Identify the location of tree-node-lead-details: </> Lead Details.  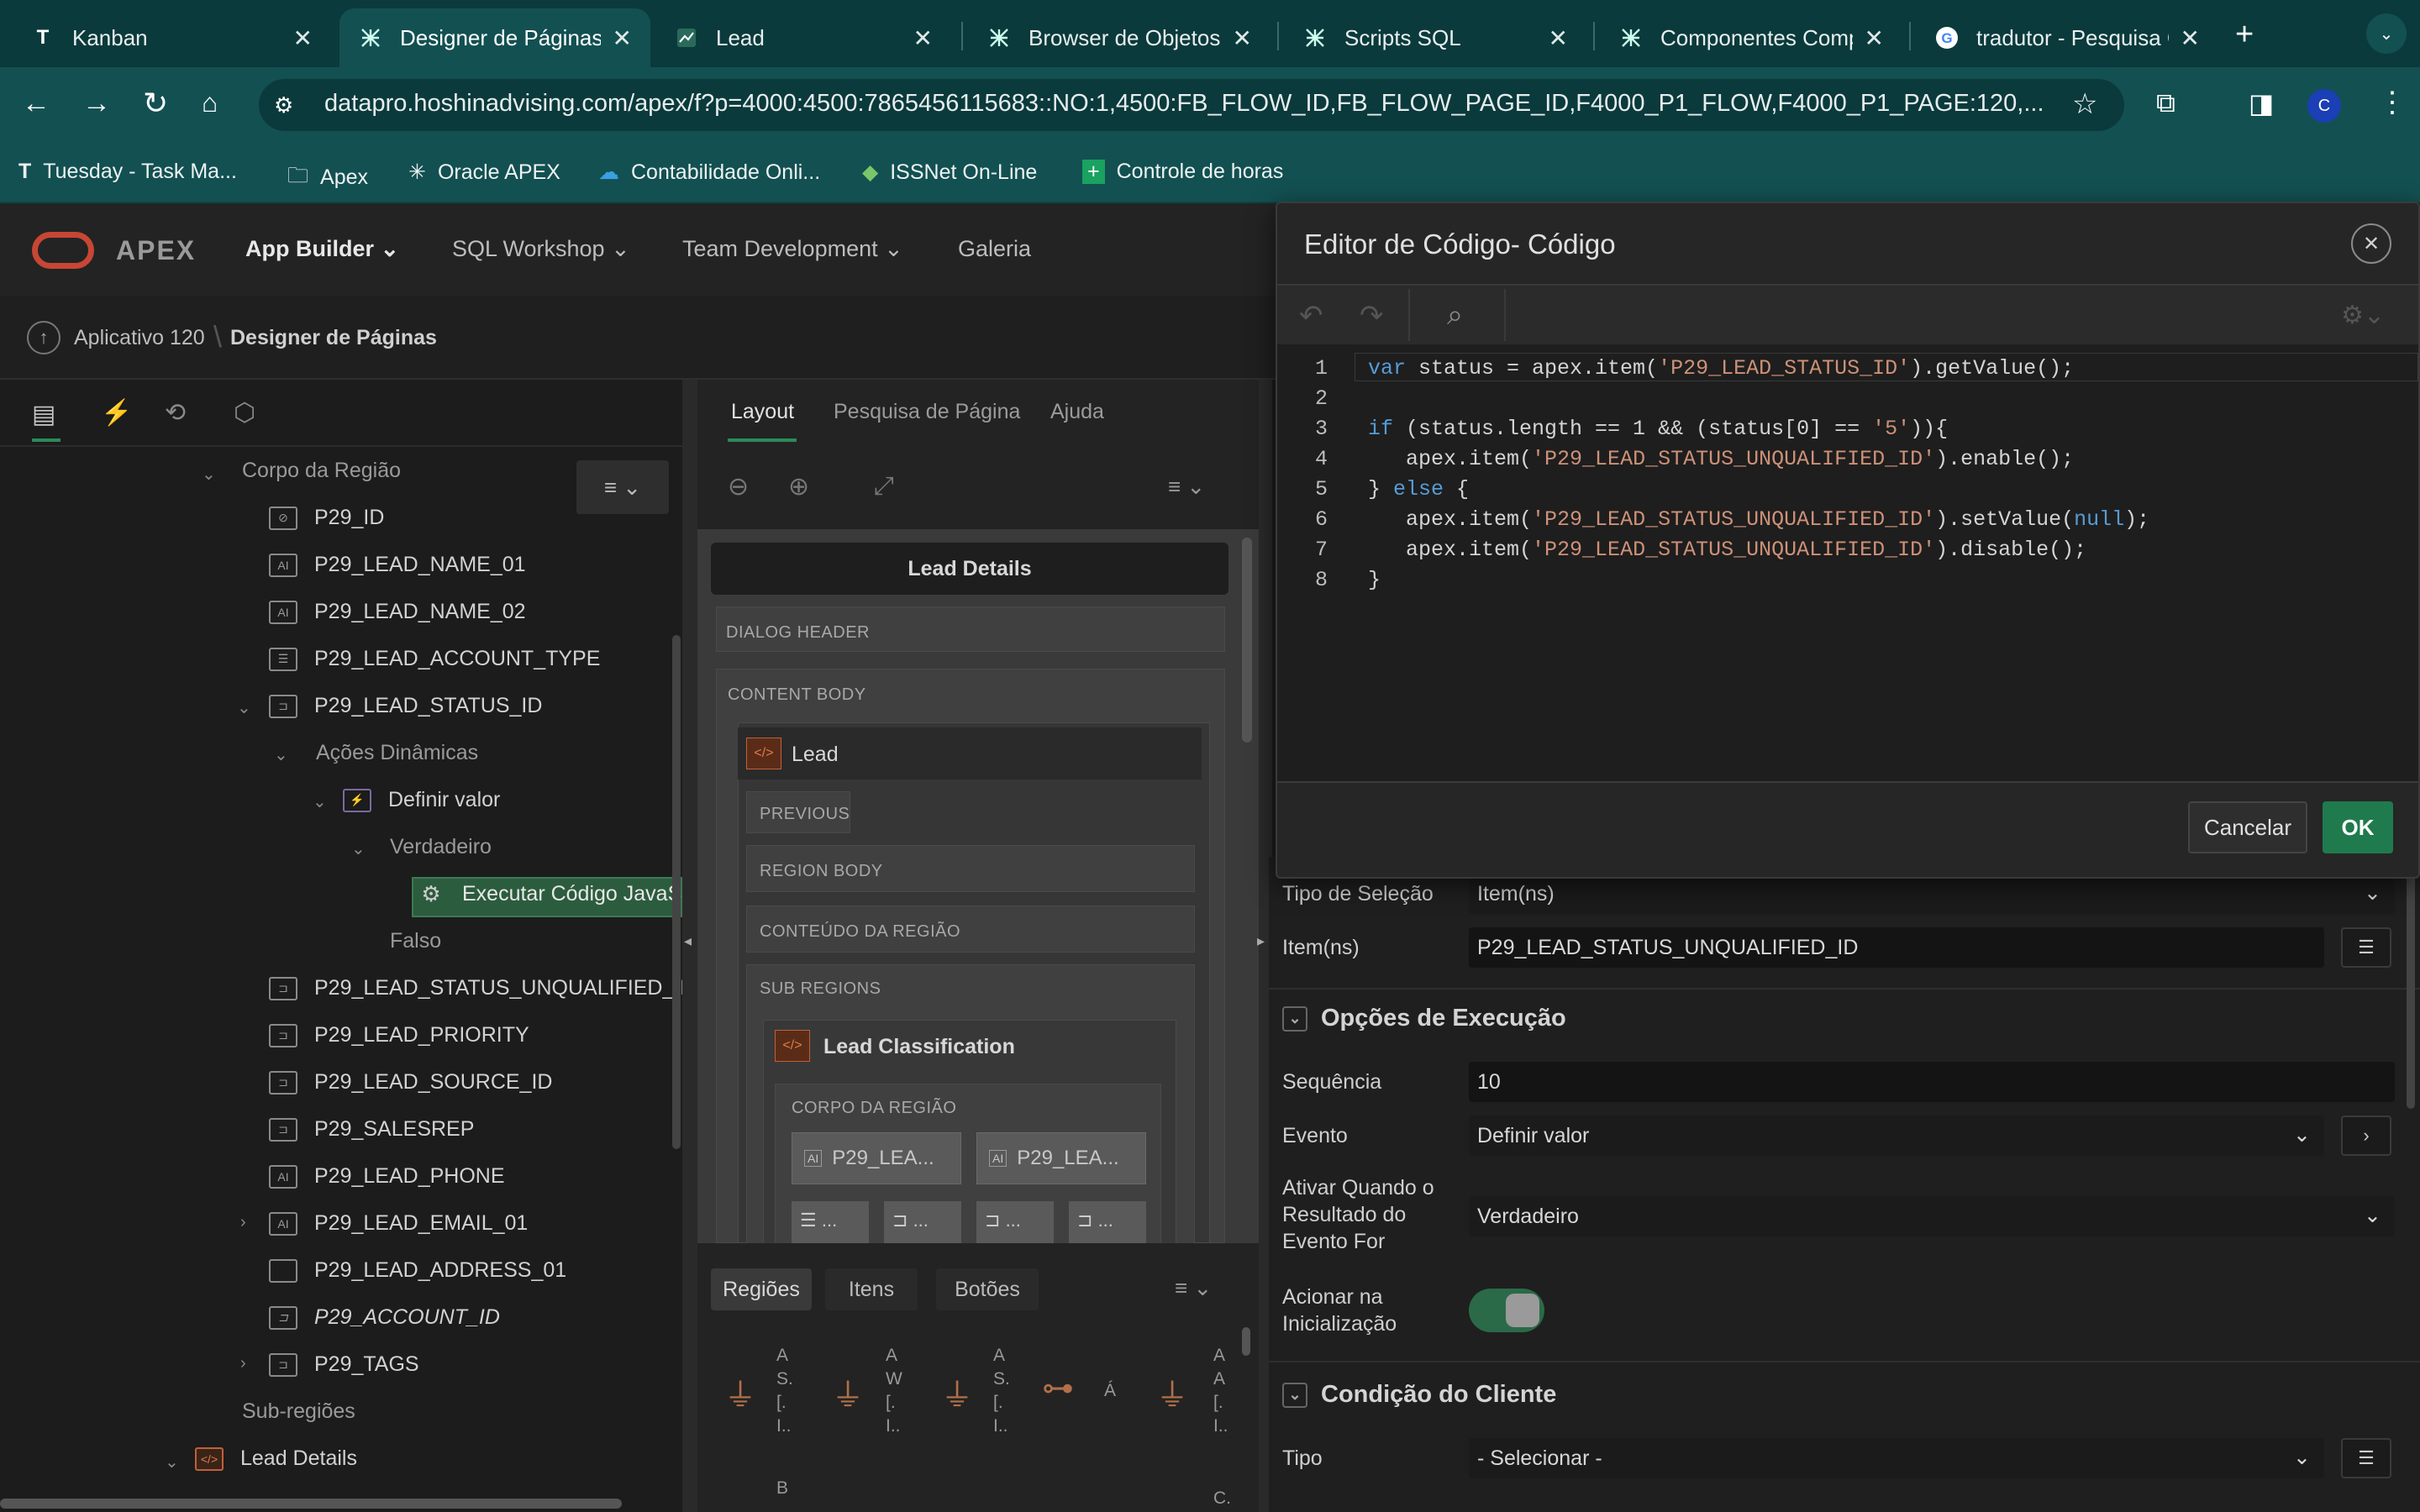
(276, 1458).